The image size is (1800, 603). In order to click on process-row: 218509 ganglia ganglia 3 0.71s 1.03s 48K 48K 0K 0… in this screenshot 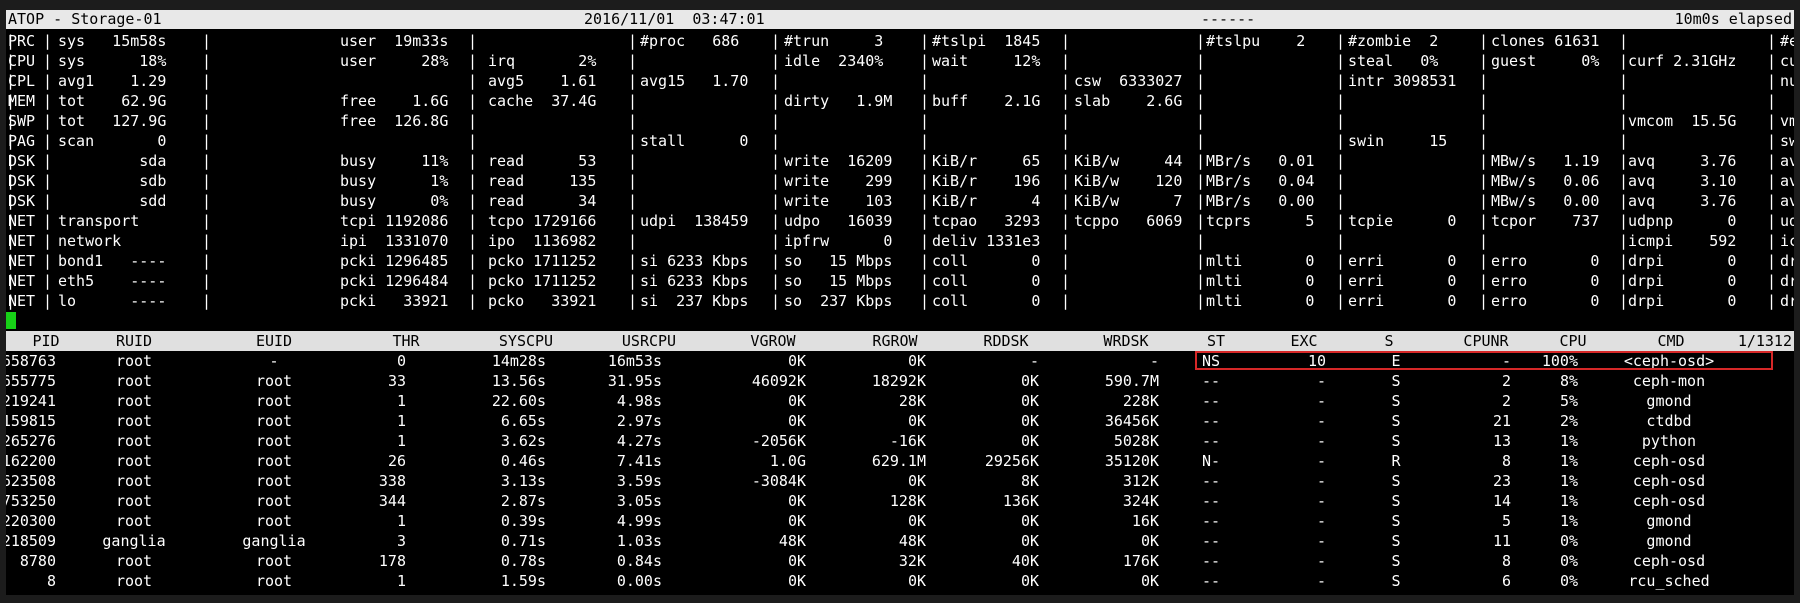, I will do `click(900, 541)`.